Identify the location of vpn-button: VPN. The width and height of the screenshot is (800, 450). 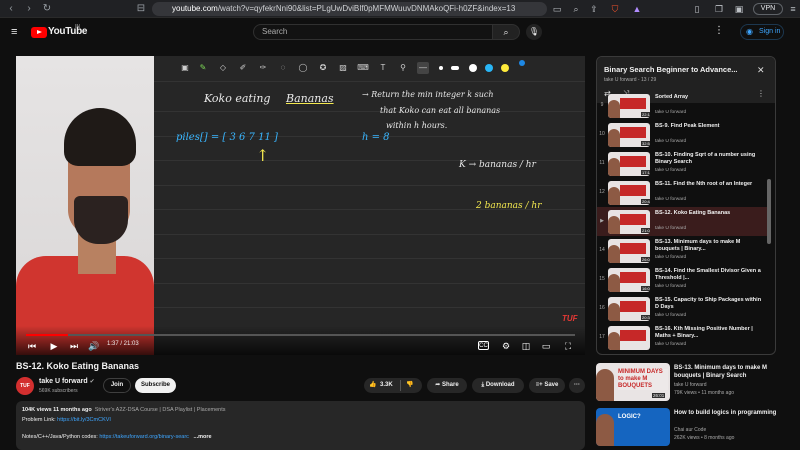
(768, 9).